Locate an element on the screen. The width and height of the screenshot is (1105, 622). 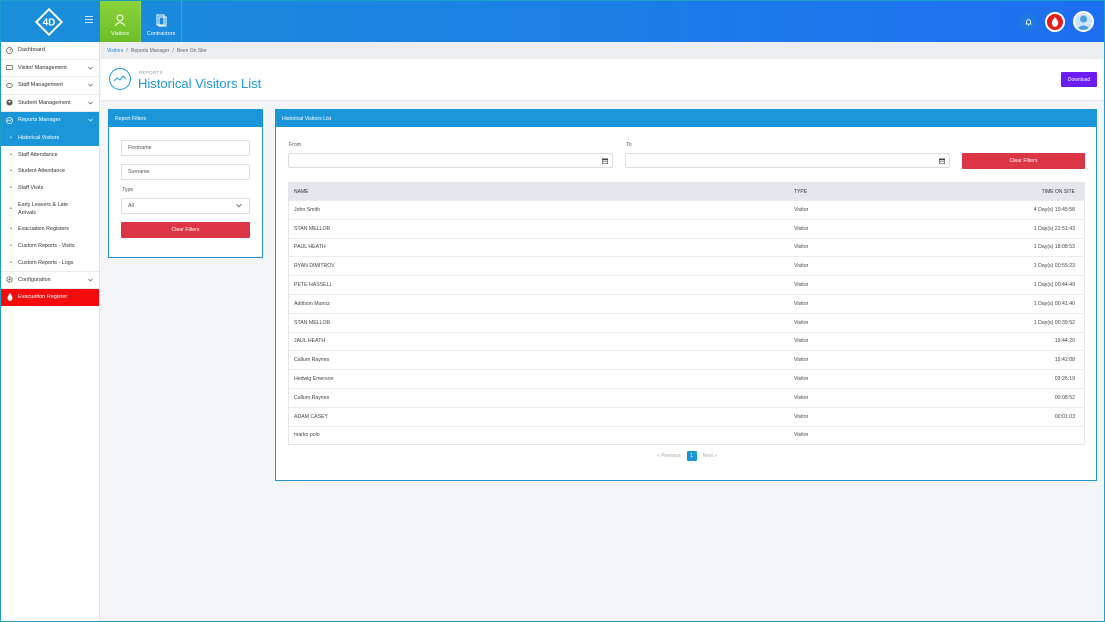
sidebar-sub-staff-visits: • Staff Visits is located at coordinates (50, 188).